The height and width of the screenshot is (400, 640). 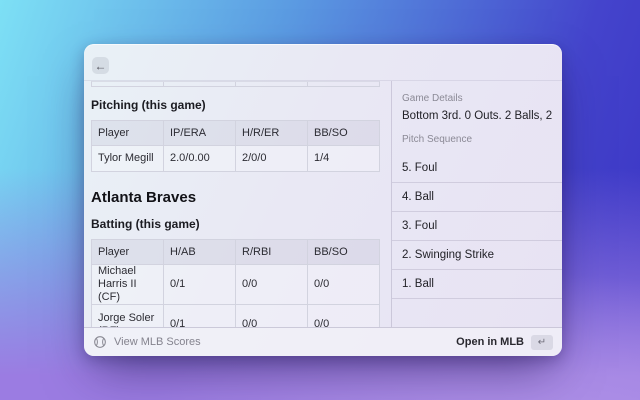 What do you see at coordinates (271, 158) in the screenshot?
I see `pitcher-hrer-cell: 2/0/0` at bounding box center [271, 158].